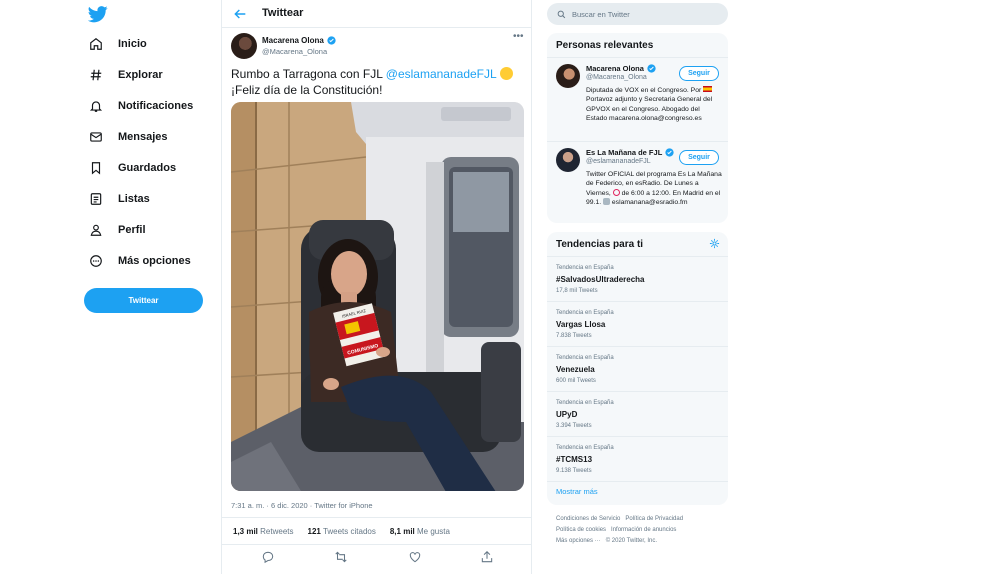 The height and width of the screenshot is (574, 1000). What do you see at coordinates (245, 531) in the screenshot?
I see `retweets-count: 1,3 mil` at bounding box center [245, 531].